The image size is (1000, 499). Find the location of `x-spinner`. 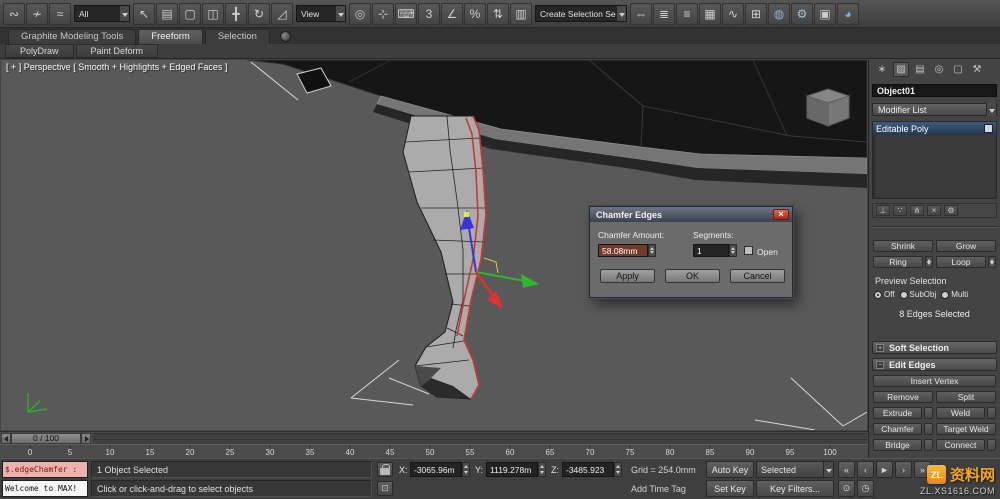

x-spinner is located at coordinates (466, 469).